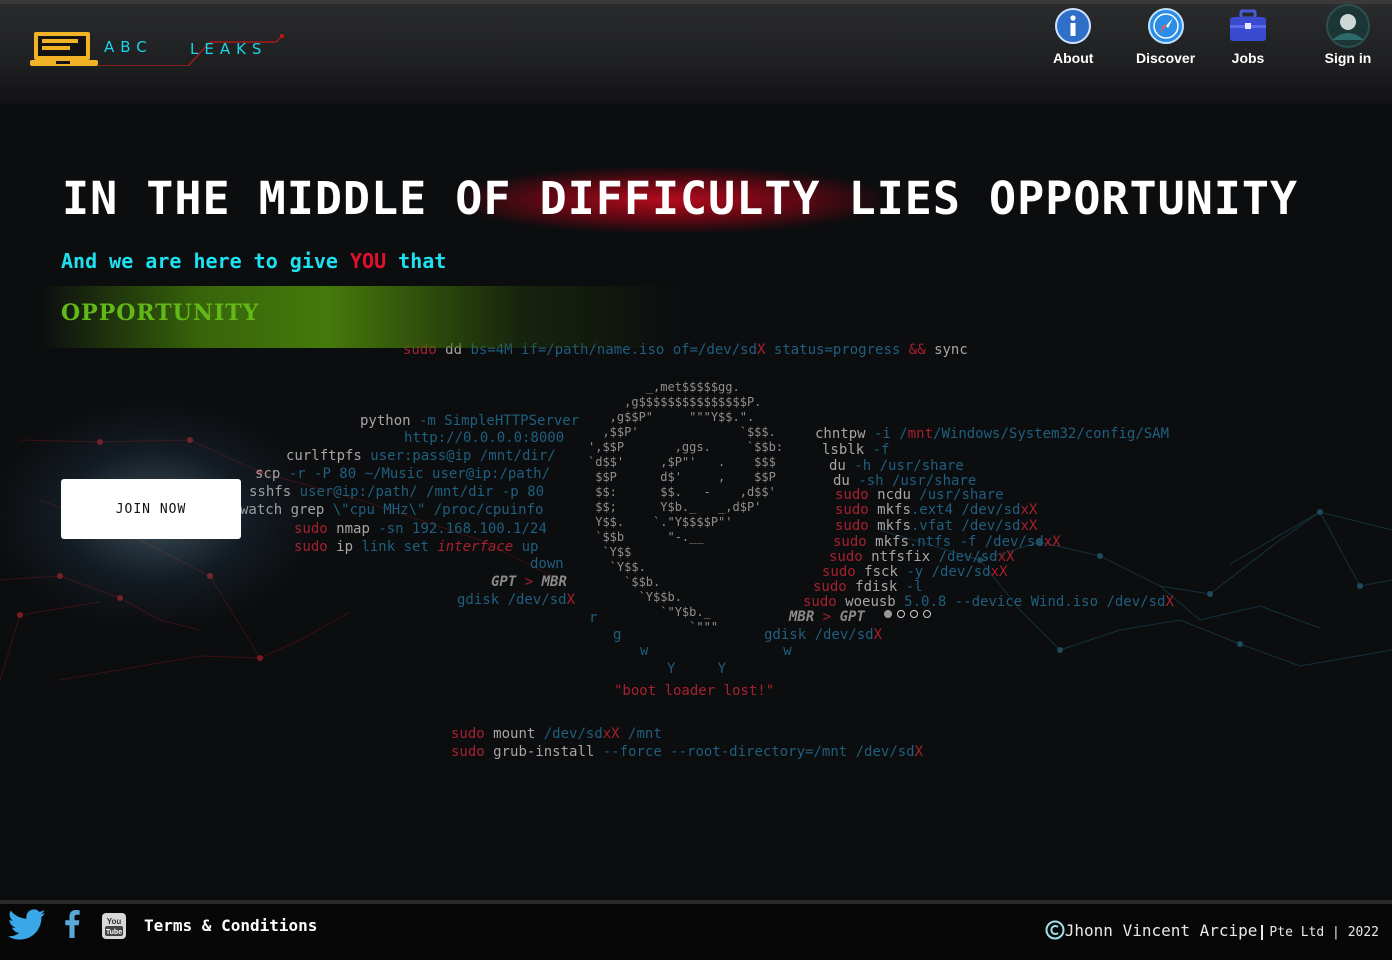  What do you see at coordinates (484, 438) in the screenshot?
I see `terminal-line: http://0.0.0.0:8000` at bounding box center [484, 438].